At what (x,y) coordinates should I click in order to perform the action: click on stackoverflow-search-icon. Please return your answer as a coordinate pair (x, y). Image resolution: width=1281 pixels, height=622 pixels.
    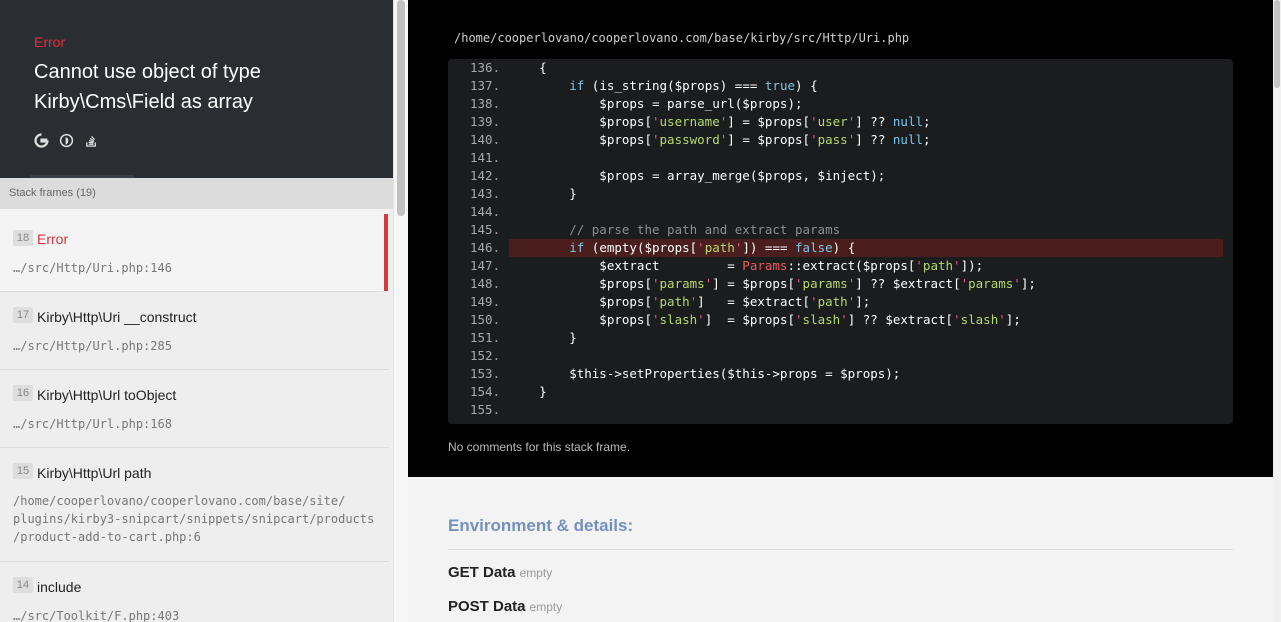
    Looking at the image, I should click on (91, 140).